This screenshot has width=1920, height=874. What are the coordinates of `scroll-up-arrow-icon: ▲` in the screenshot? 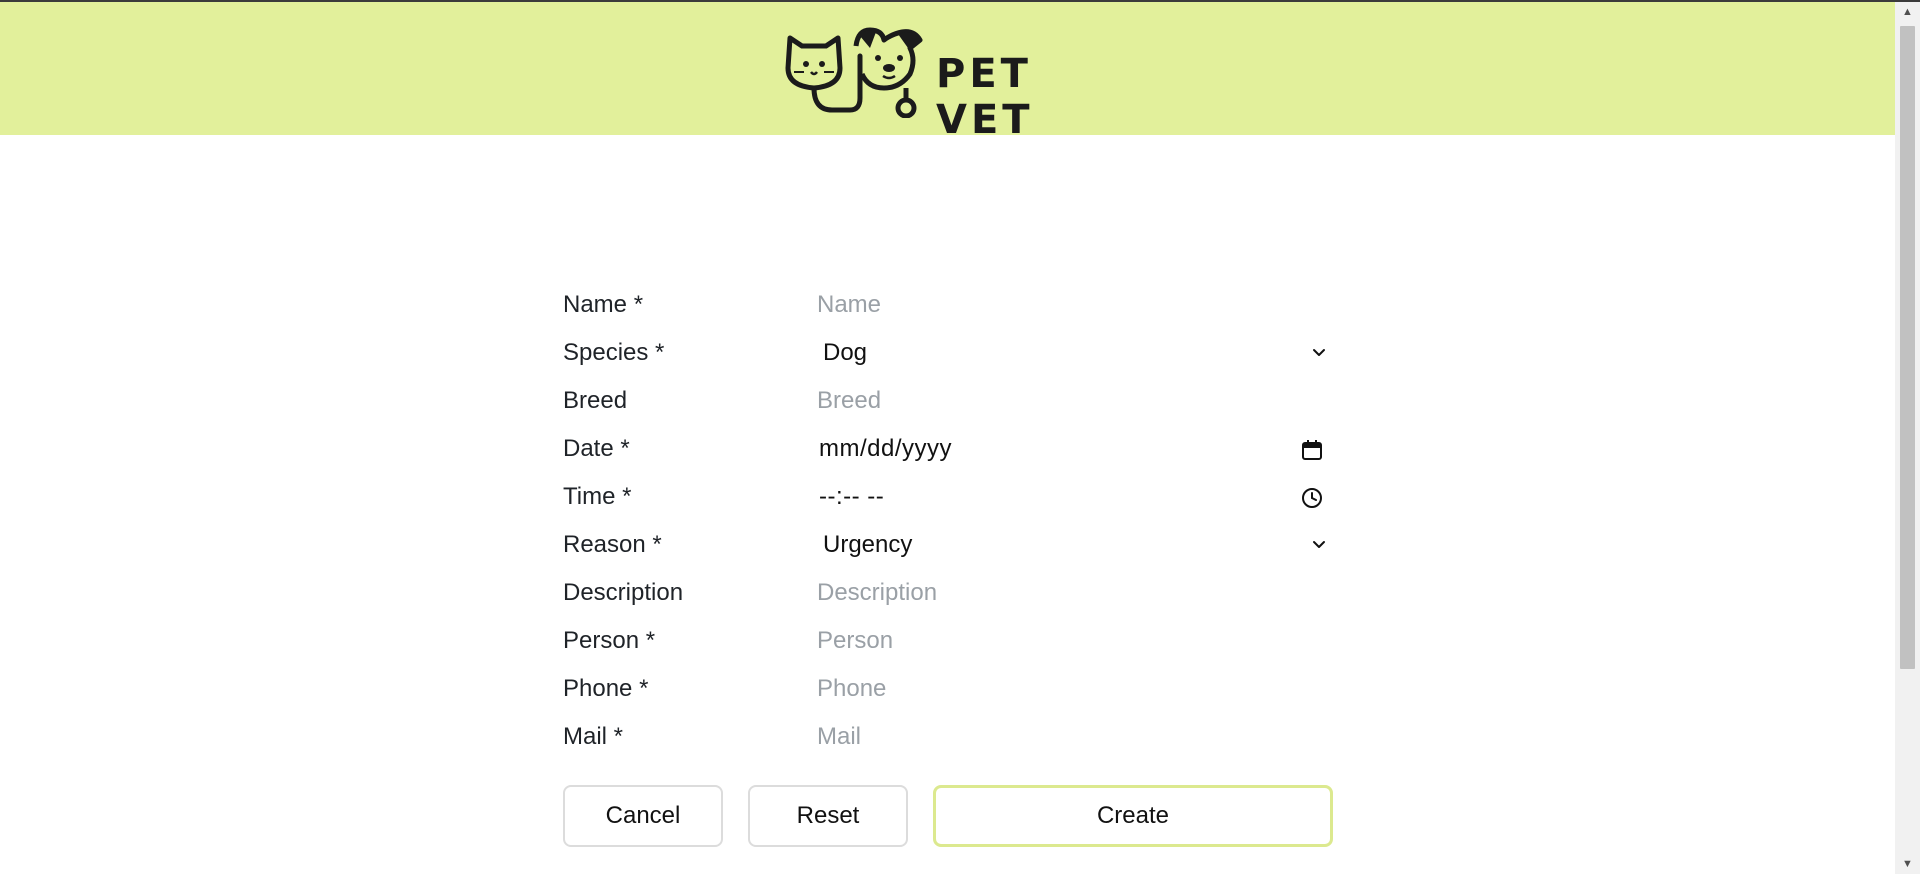 It's located at (1907, 12).